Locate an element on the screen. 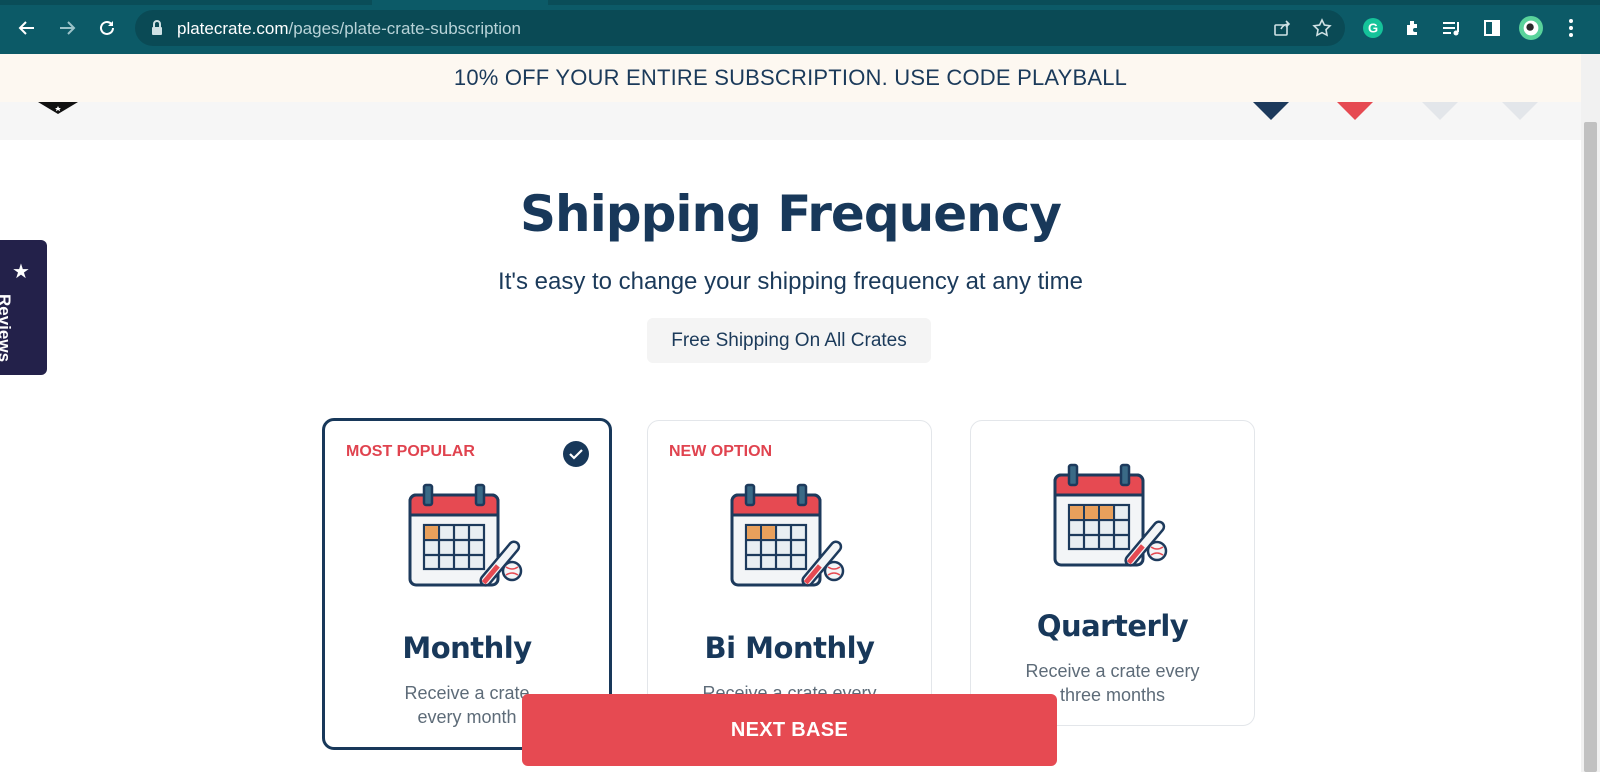 The image size is (1600, 772). plan-title: Monthly is located at coordinates (467, 648).